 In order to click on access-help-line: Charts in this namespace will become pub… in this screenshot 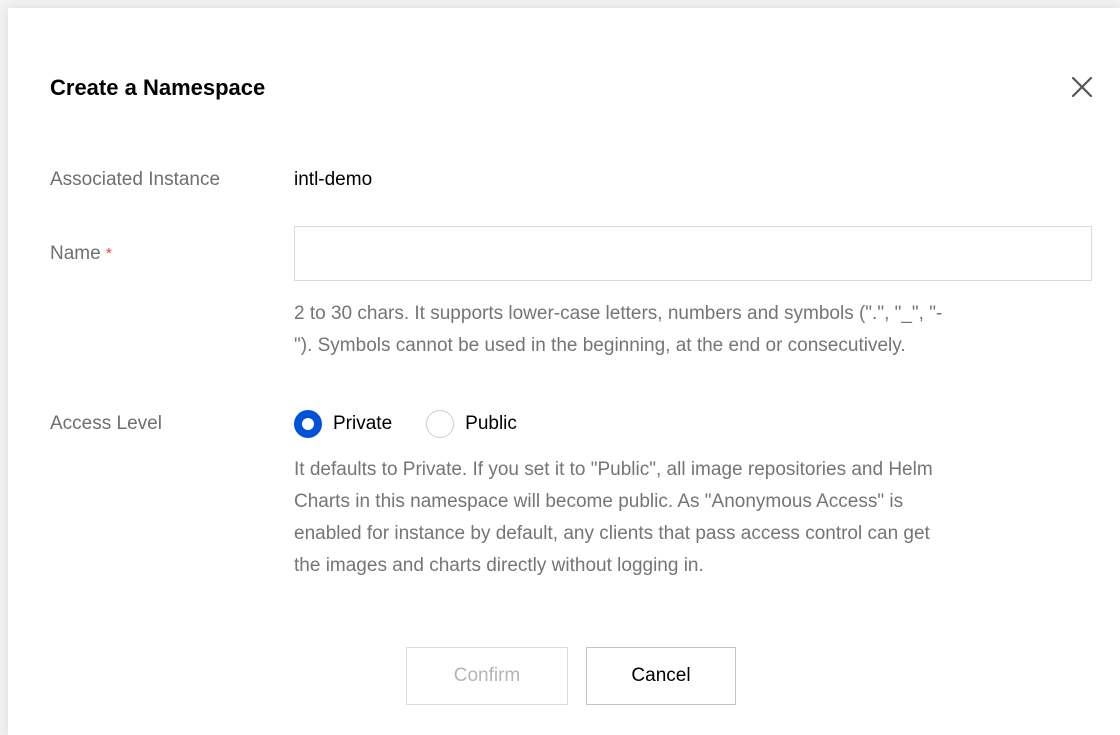, I will do `click(599, 501)`.